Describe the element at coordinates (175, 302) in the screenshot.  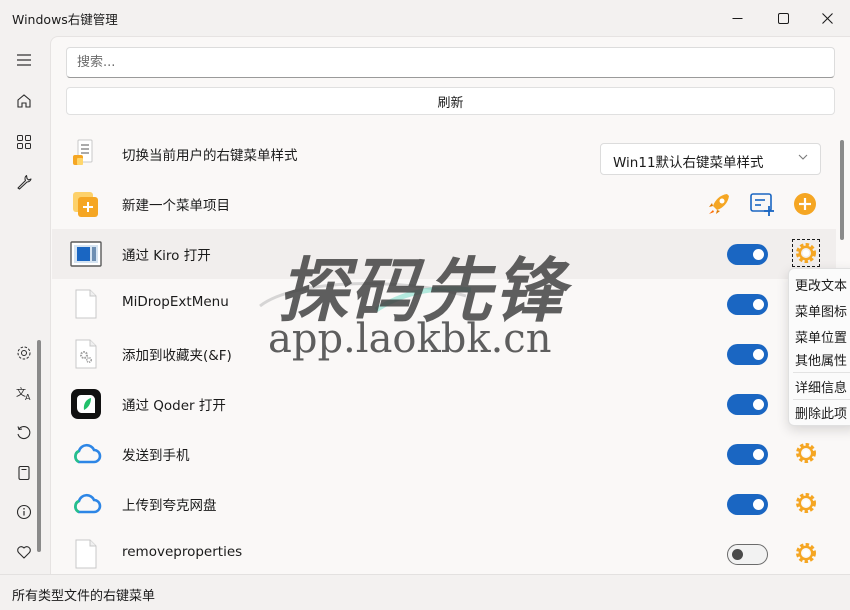
I see `list-item-label: MiDropExtMenu` at that location.